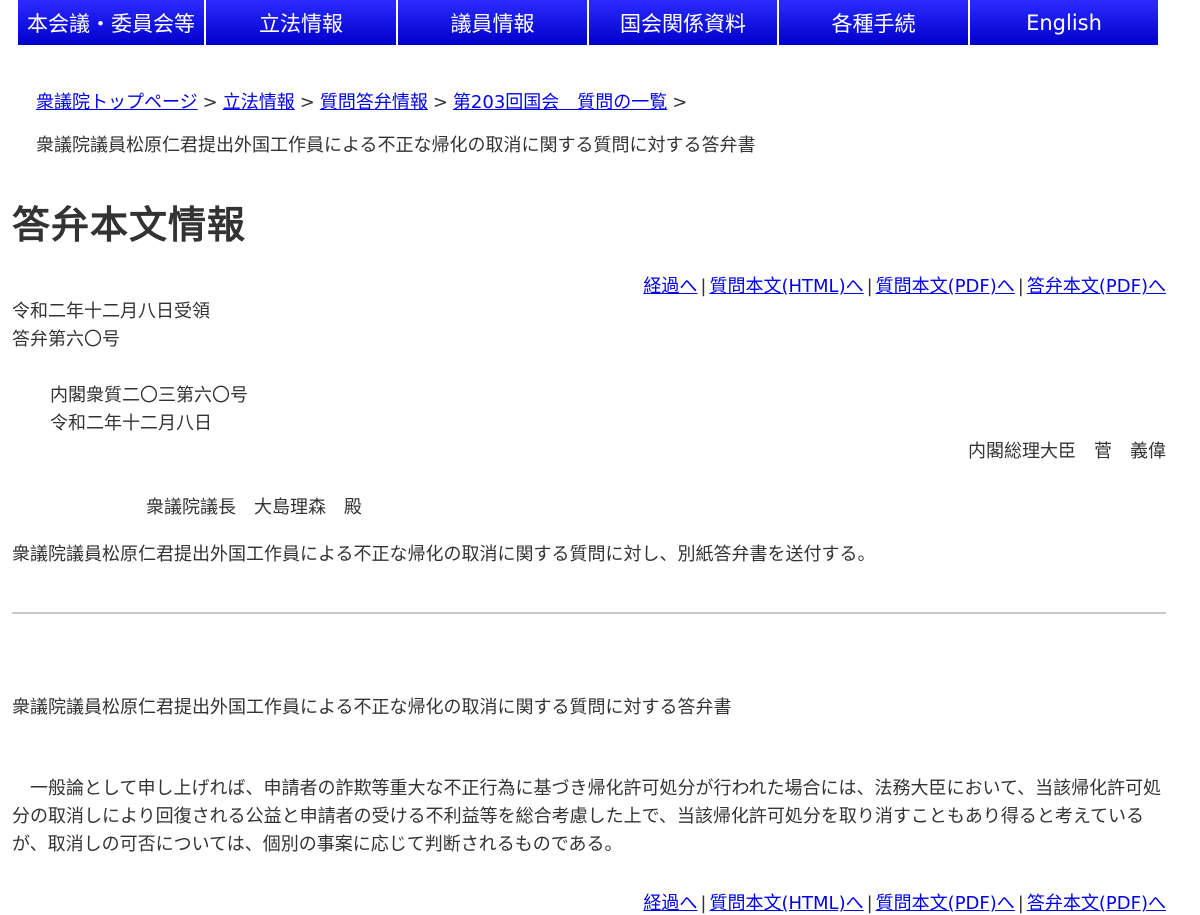 This screenshot has width=1200, height=915. What do you see at coordinates (131, 423) in the screenshot?
I see `document-date: 令和二年十二月八日` at bounding box center [131, 423].